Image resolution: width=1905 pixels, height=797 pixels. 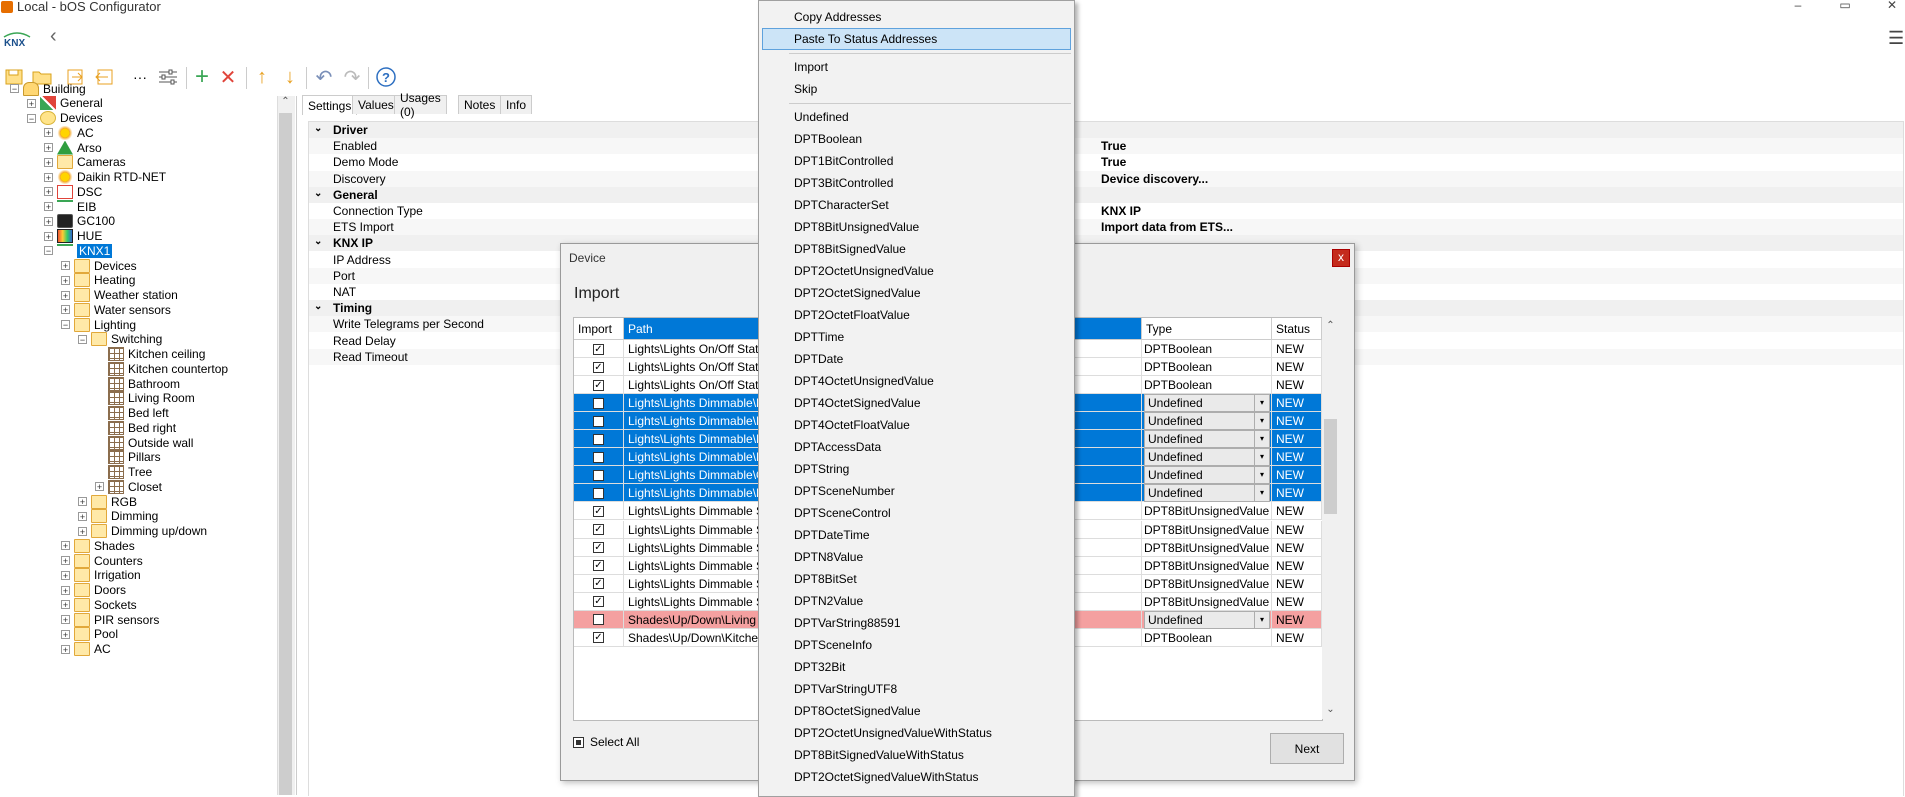 What do you see at coordinates (1297, 329) in the screenshot?
I see `column-header-status: Status` at bounding box center [1297, 329].